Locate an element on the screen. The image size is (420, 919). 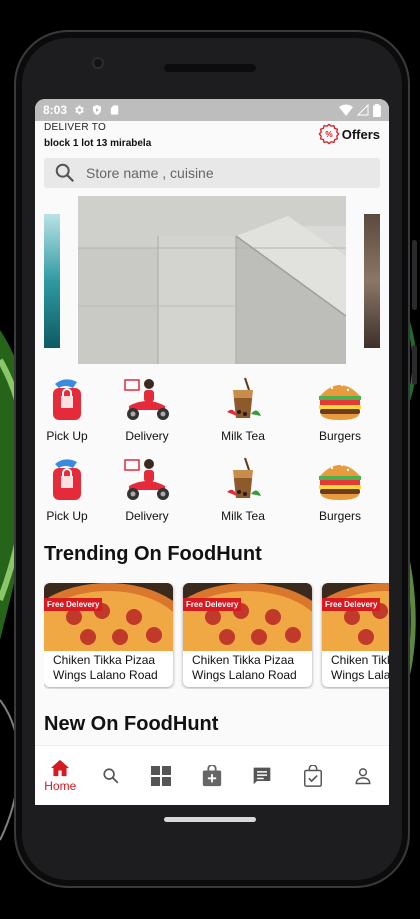
delivery-address: block 1 lot 13 mirabela is located at coordinates (97, 143).